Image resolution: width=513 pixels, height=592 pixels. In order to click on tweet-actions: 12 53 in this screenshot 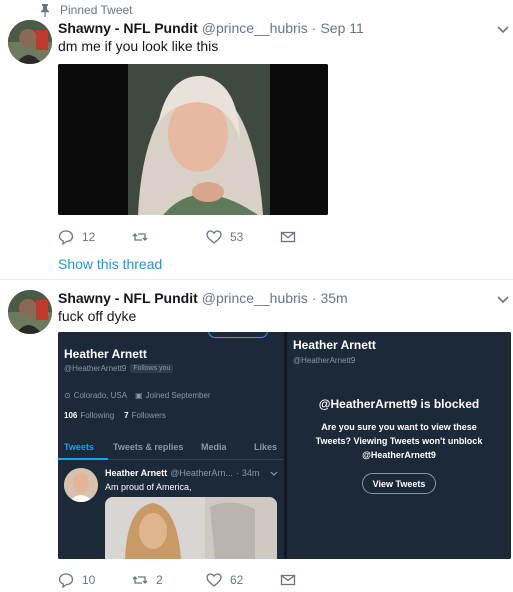, I will do `click(206, 237)`.